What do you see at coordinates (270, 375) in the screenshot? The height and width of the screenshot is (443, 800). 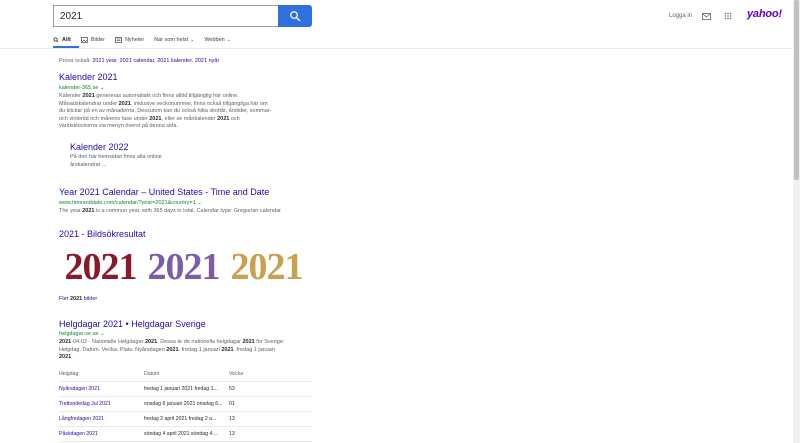 I see `column-header: Vecka` at bounding box center [270, 375].